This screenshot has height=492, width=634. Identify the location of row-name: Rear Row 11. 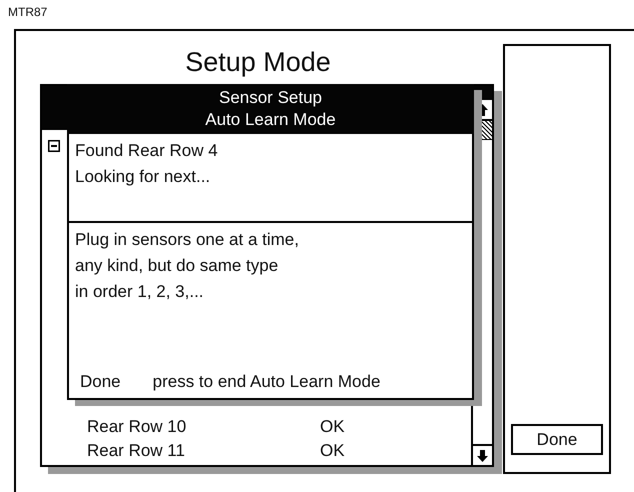
(136, 451).